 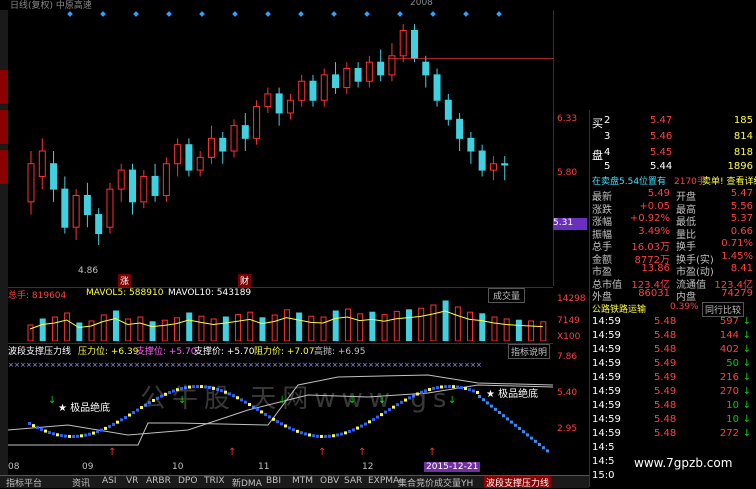 I want to click on sector-row: 公路铁路运输 0.39% 同行比较, so click(x=673, y=309).